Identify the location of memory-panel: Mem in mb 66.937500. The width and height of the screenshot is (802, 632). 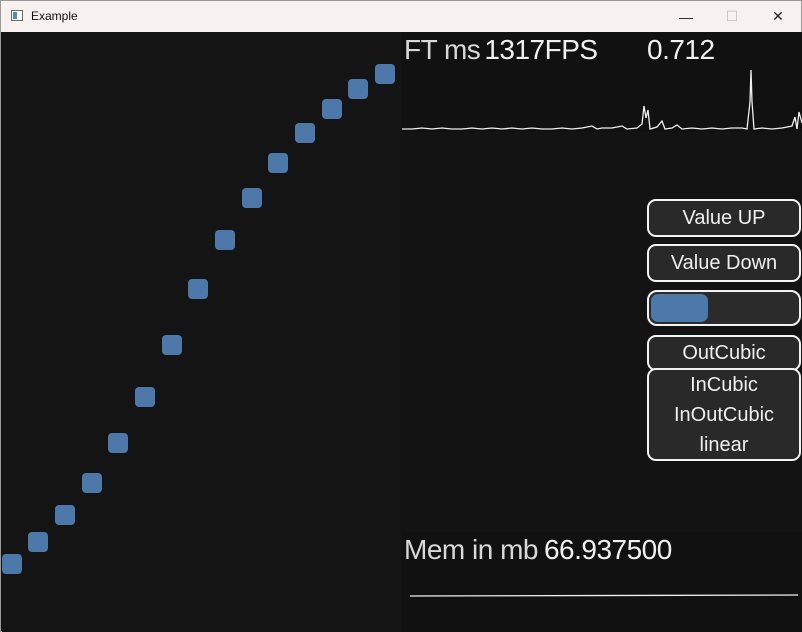
(602, 582).